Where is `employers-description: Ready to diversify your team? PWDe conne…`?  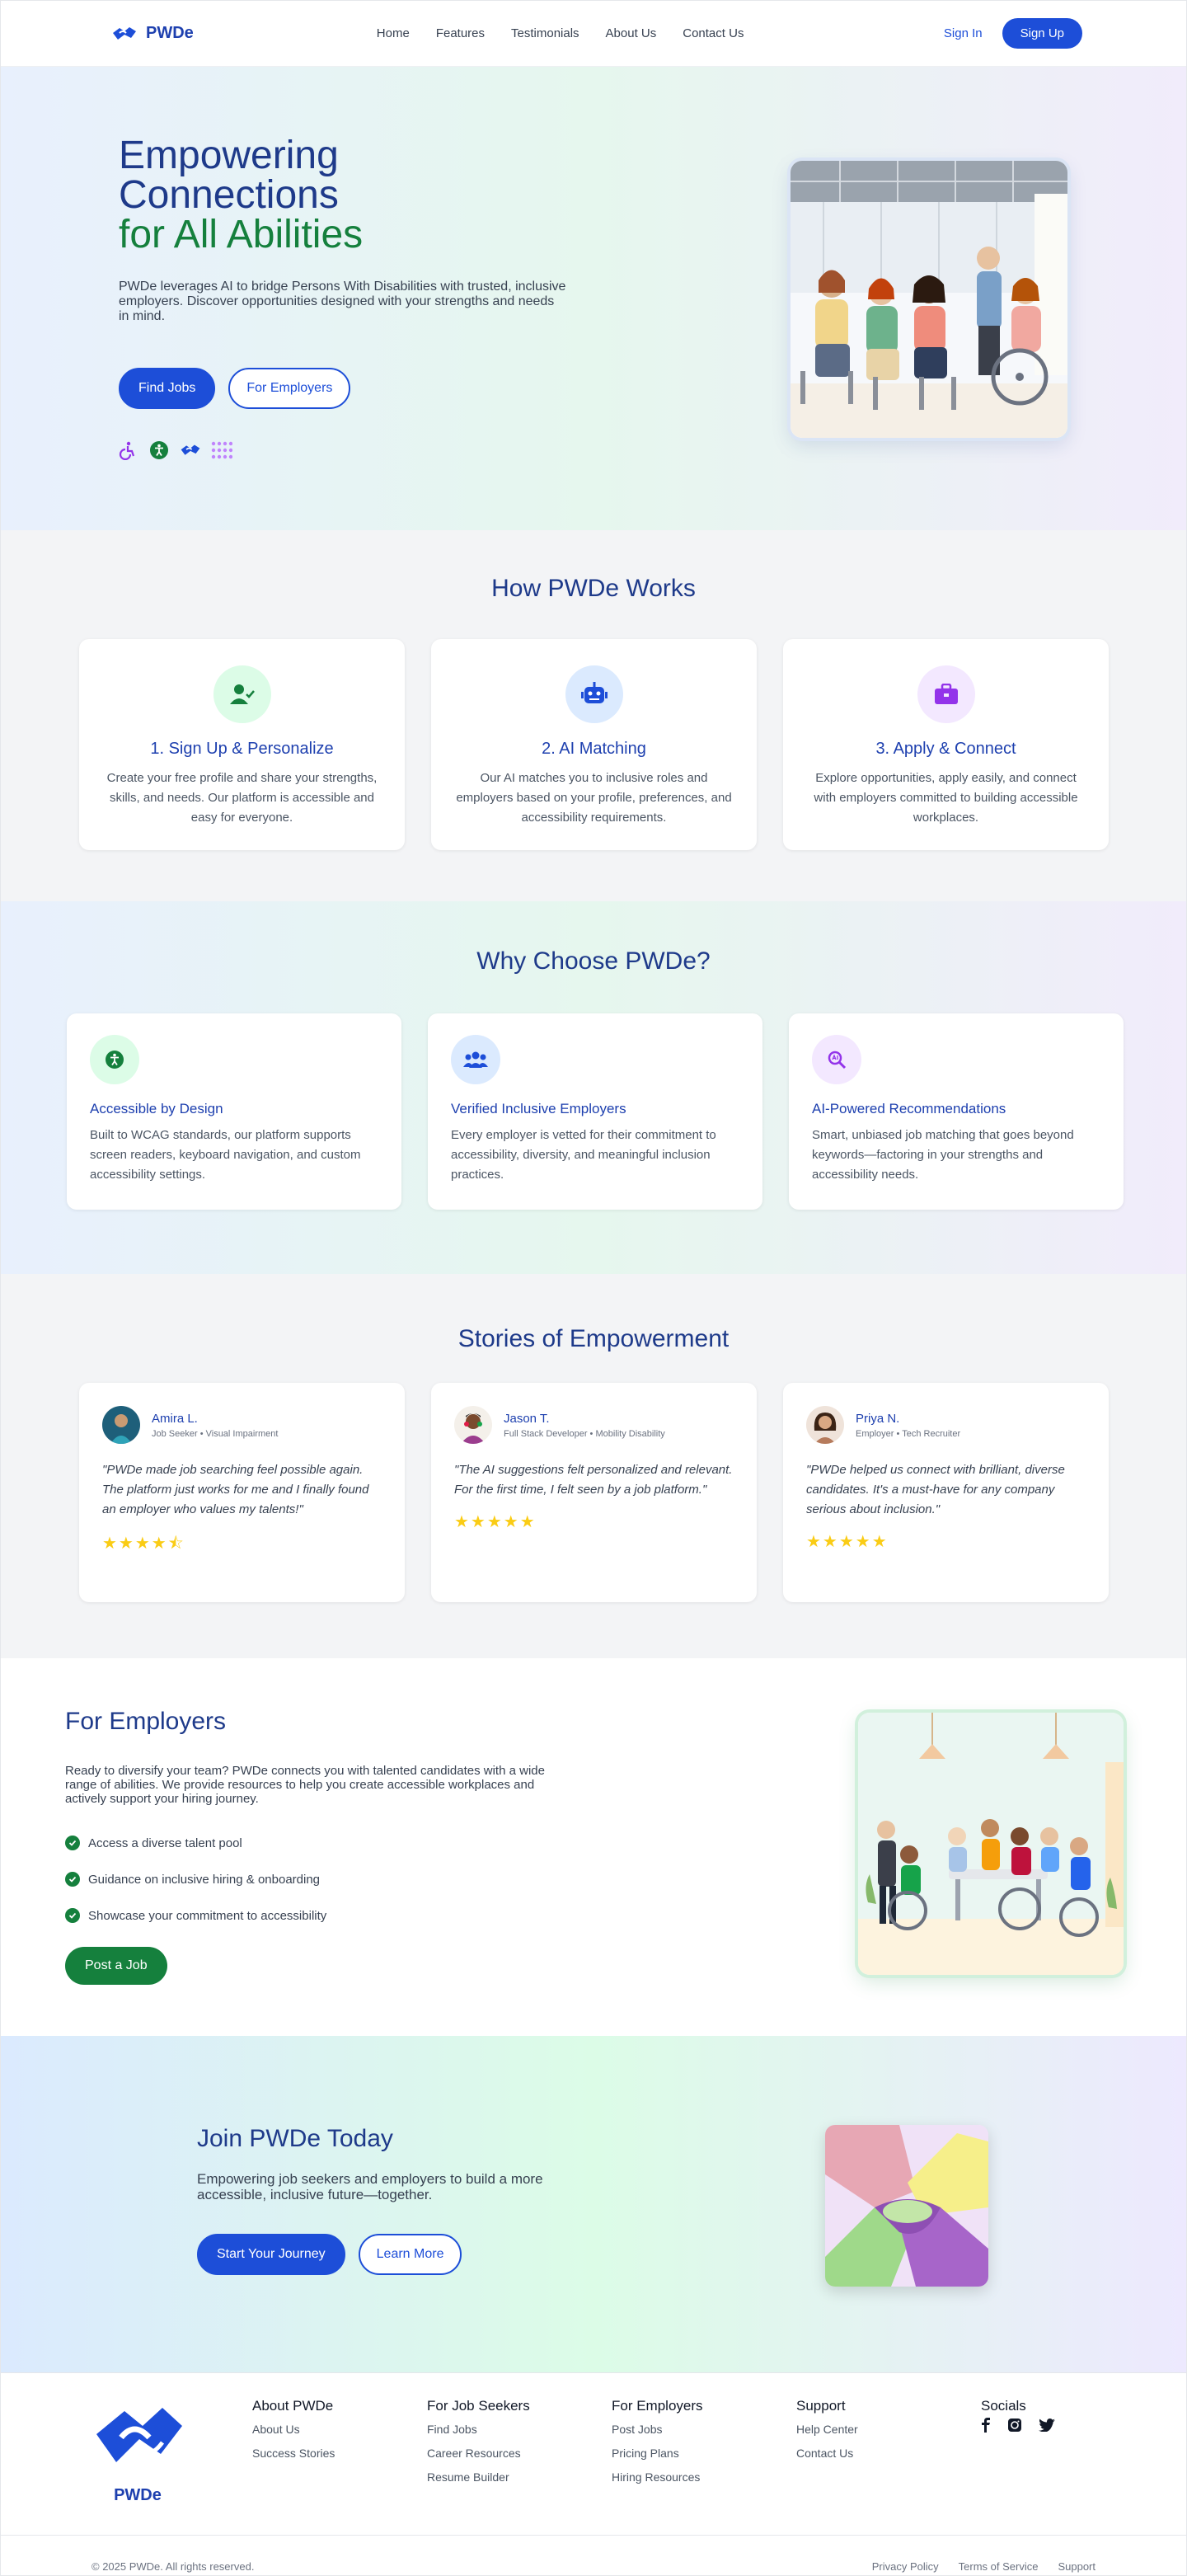 employers-description: Ready to diversify your team? PWDe conne… is located at coordinates (305, 1785).